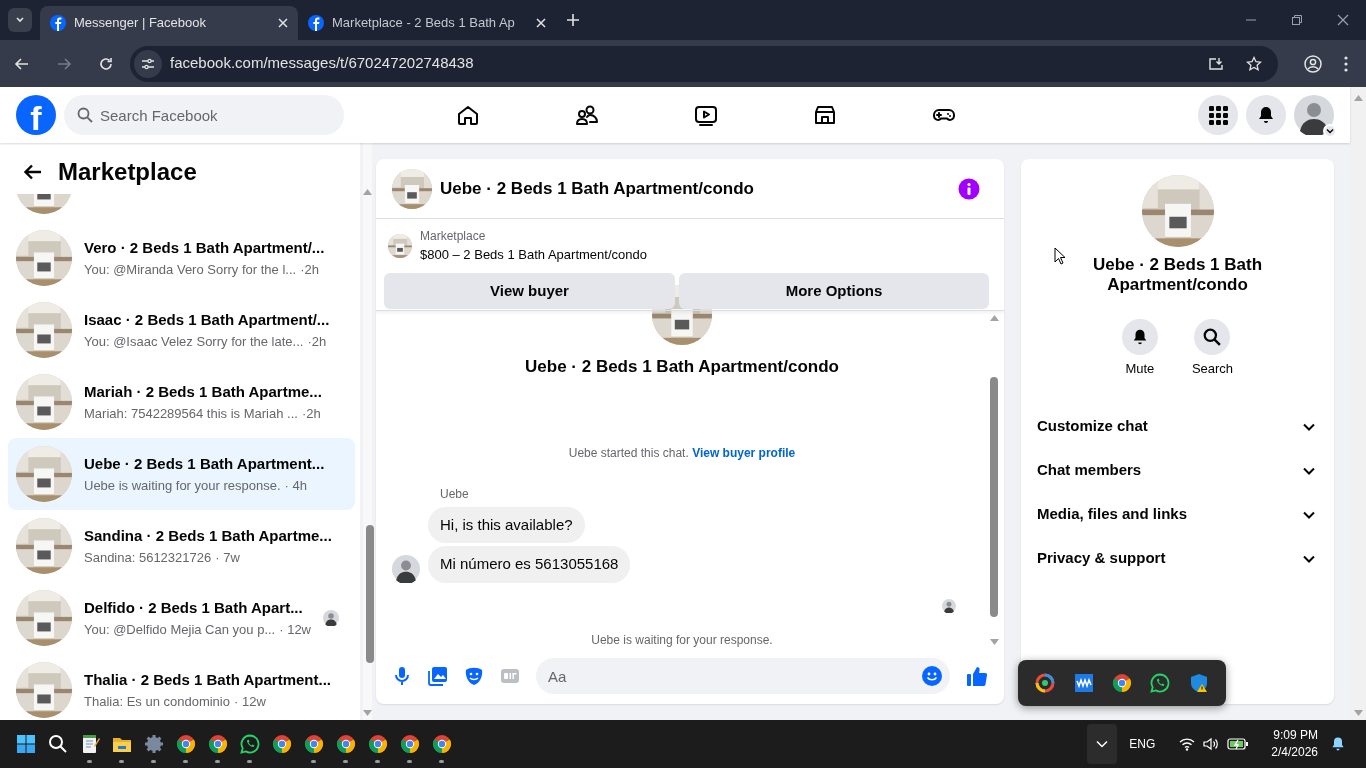 This screenshot has width=1366, height=768. I want to click on conversation-preview: Uebe is waiting for your response., so click(182, 485).